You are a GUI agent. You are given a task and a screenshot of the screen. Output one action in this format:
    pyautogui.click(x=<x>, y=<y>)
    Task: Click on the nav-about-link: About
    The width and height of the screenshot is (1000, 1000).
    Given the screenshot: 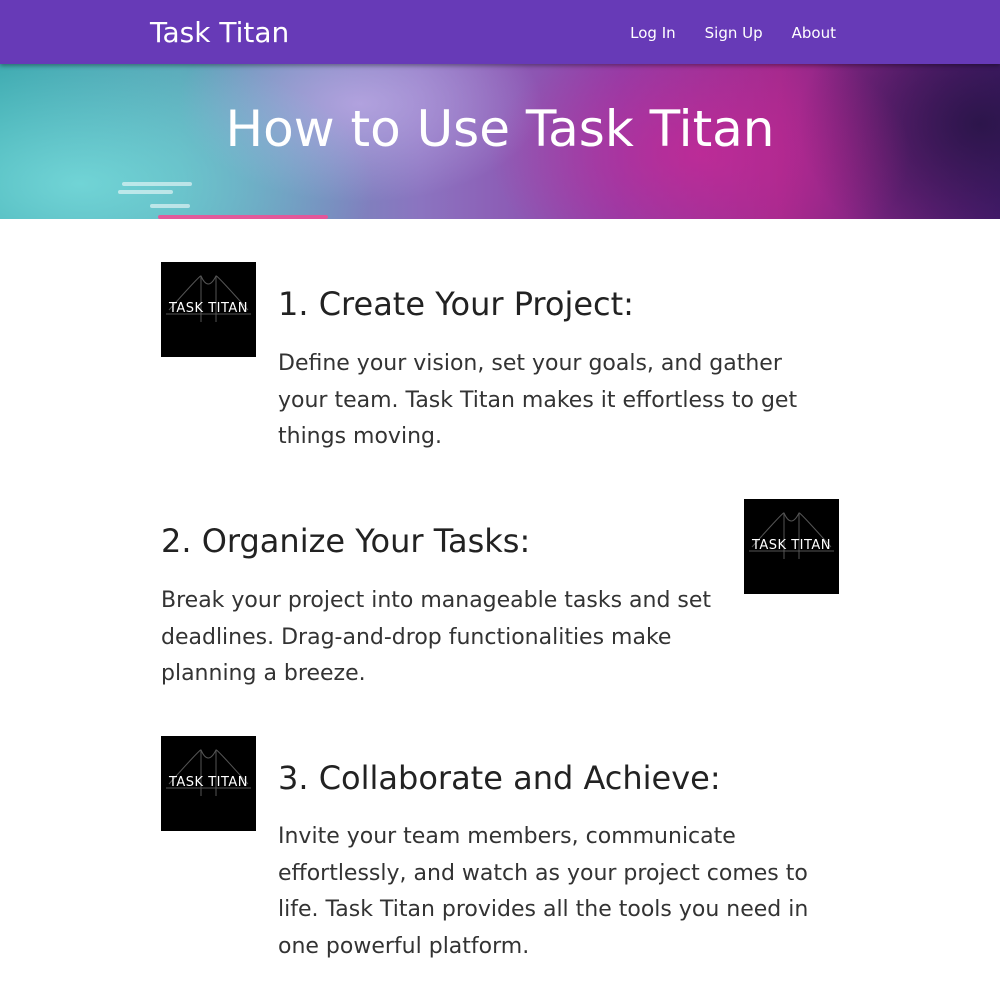 What is the action you would take?
    pyautogui.click(x=814, y=33)
    